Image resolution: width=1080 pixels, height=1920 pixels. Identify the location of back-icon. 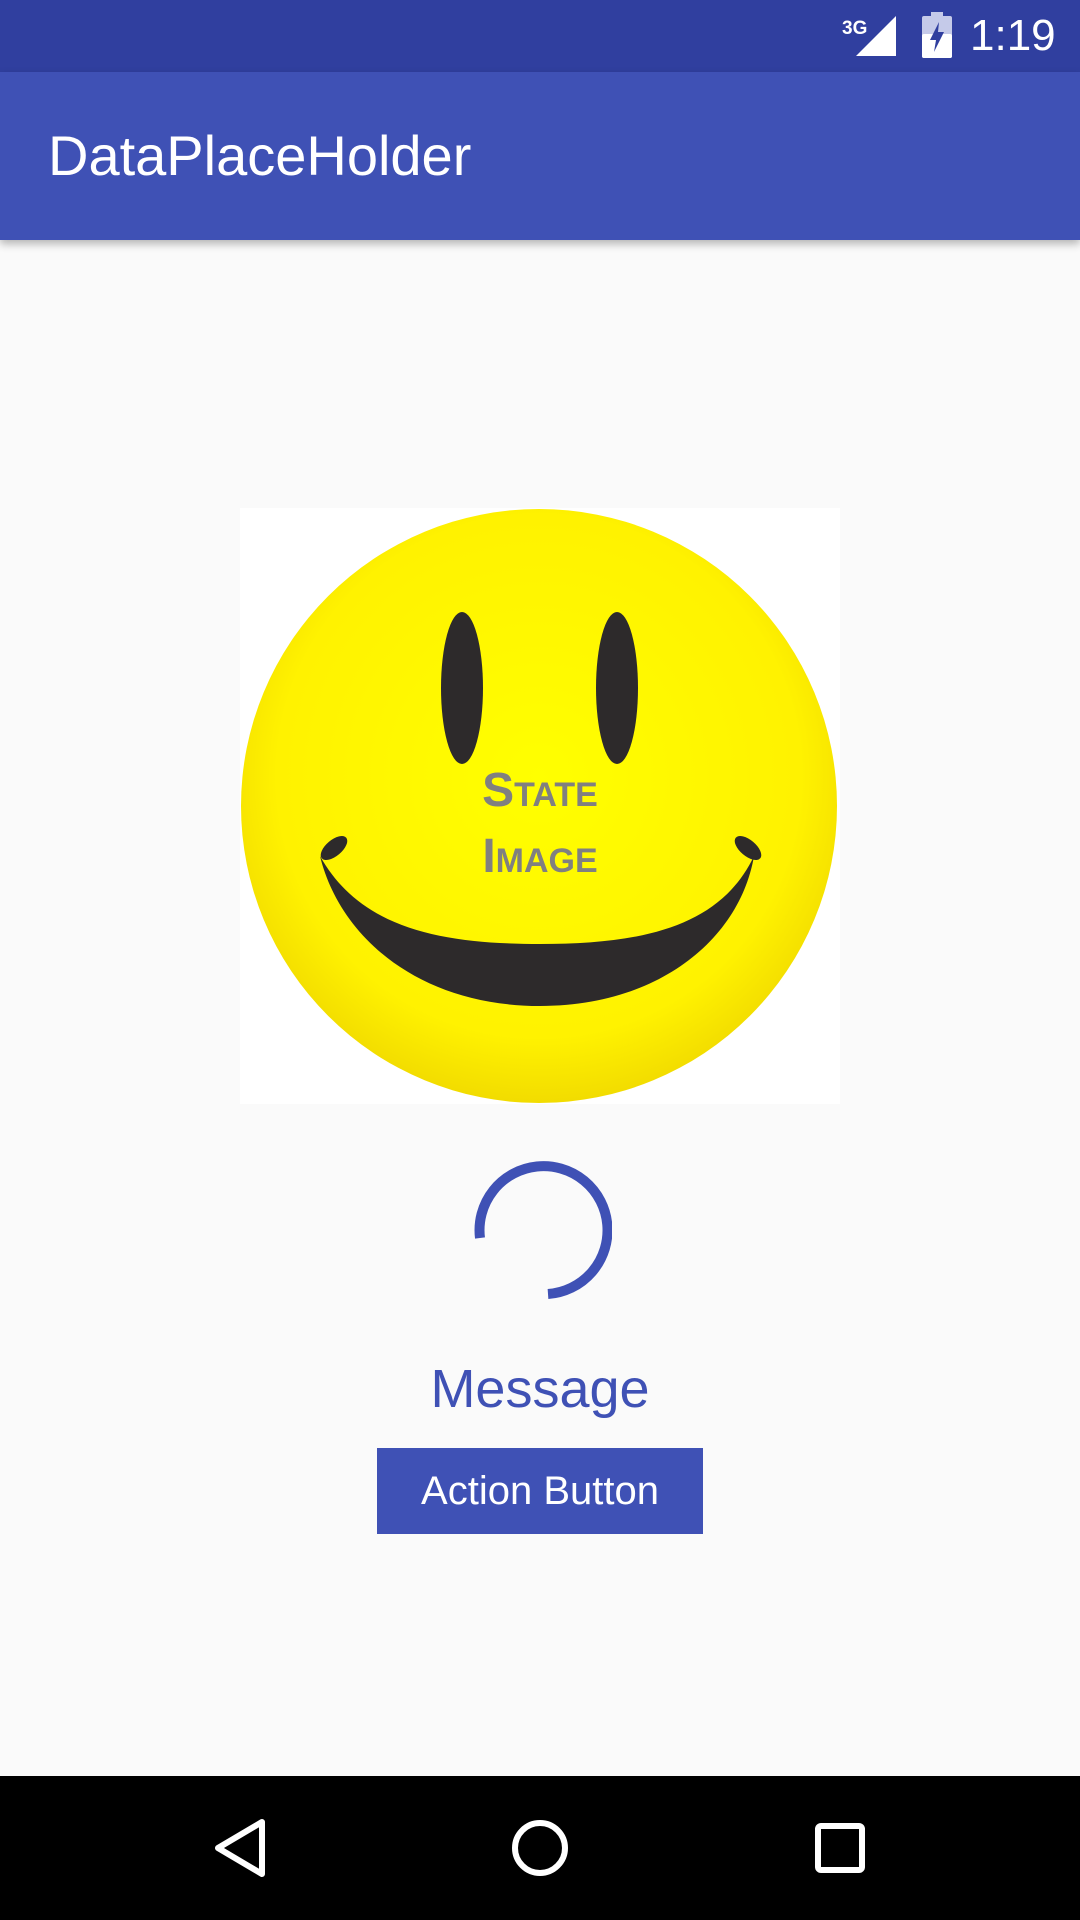
(240, 1848).